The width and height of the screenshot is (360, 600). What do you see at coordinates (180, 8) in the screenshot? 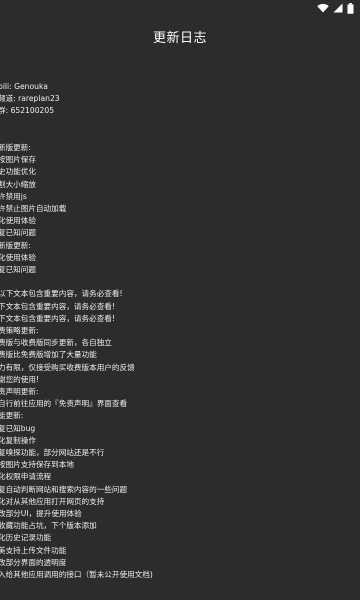
I see `status-bar` at bounding box center [180, 8].